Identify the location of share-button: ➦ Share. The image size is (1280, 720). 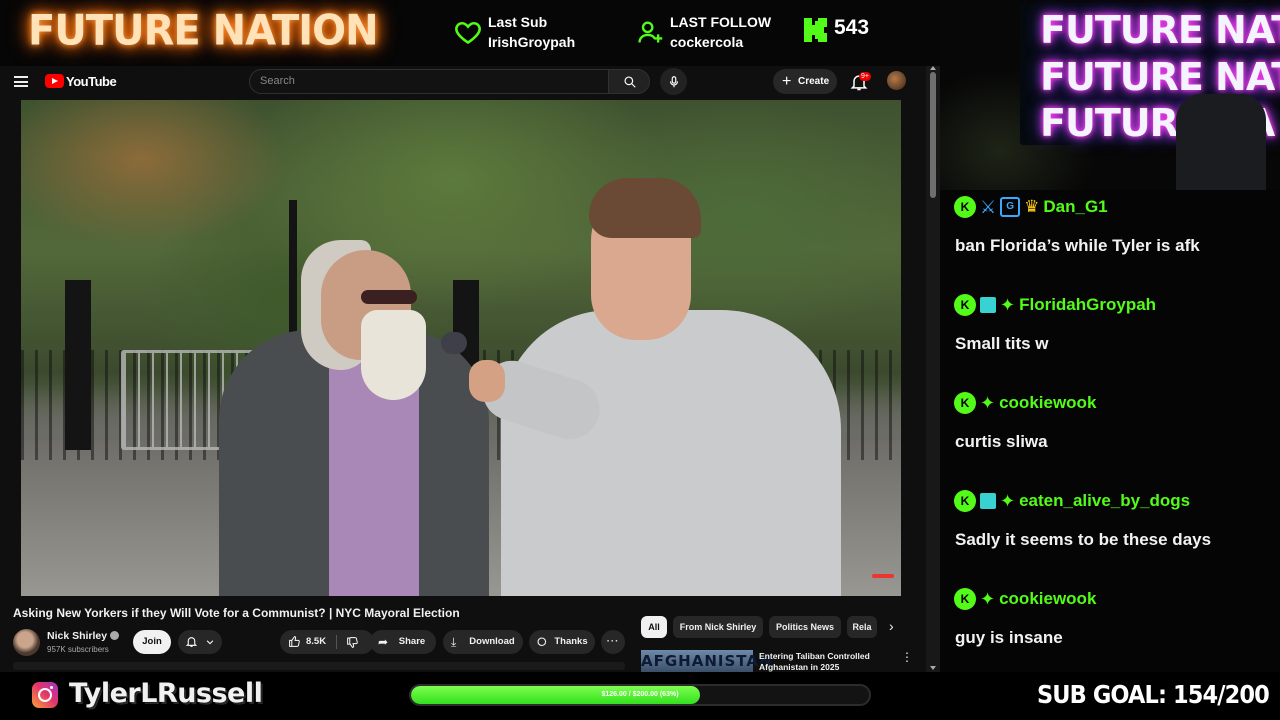
(403, 642).